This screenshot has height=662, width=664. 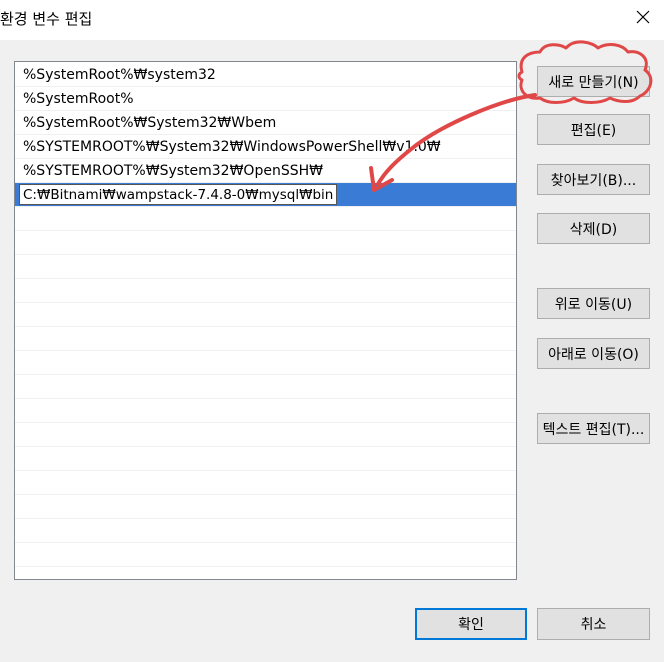 I want to click on close-button, so click(x=643, y=17).